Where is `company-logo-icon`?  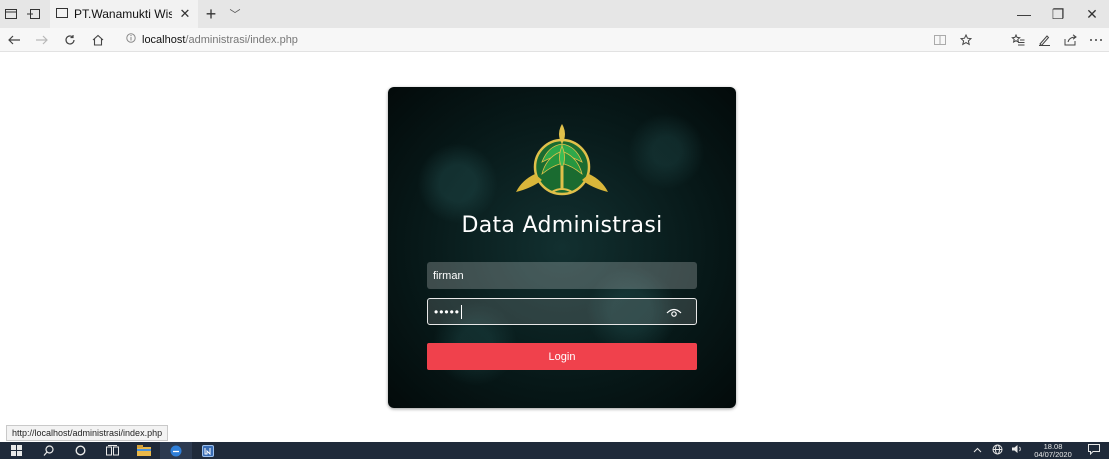 company-logo-icon is located at coordinates (562, 160).